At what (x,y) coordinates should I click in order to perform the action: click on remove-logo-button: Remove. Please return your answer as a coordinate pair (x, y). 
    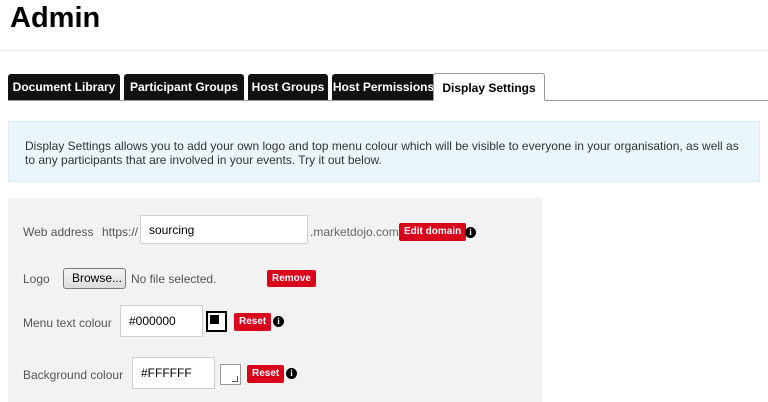
    Looking at the image, I should click on (291, 278).